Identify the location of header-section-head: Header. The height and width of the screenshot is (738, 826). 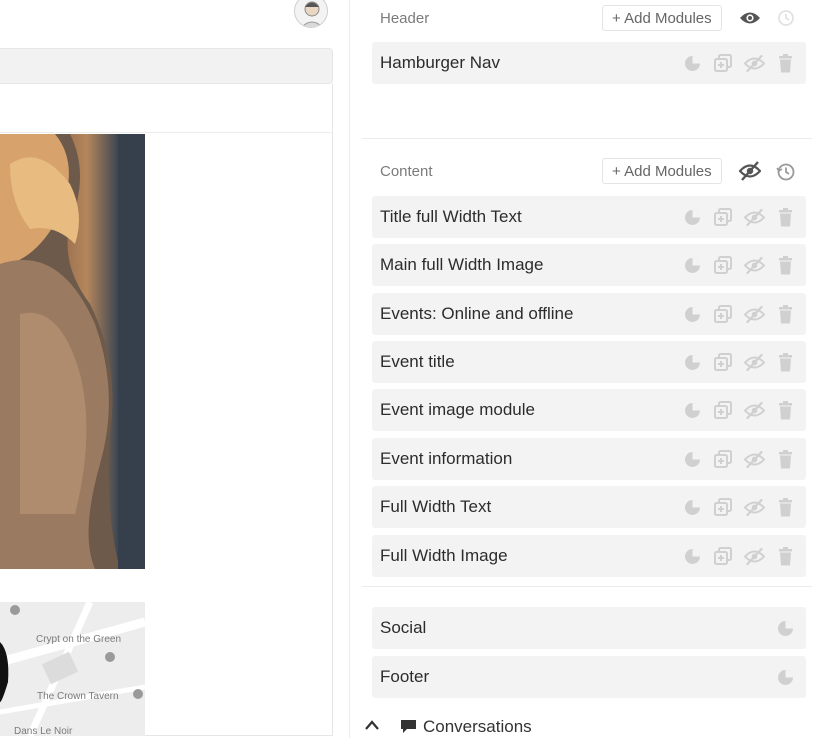
(404, 18).